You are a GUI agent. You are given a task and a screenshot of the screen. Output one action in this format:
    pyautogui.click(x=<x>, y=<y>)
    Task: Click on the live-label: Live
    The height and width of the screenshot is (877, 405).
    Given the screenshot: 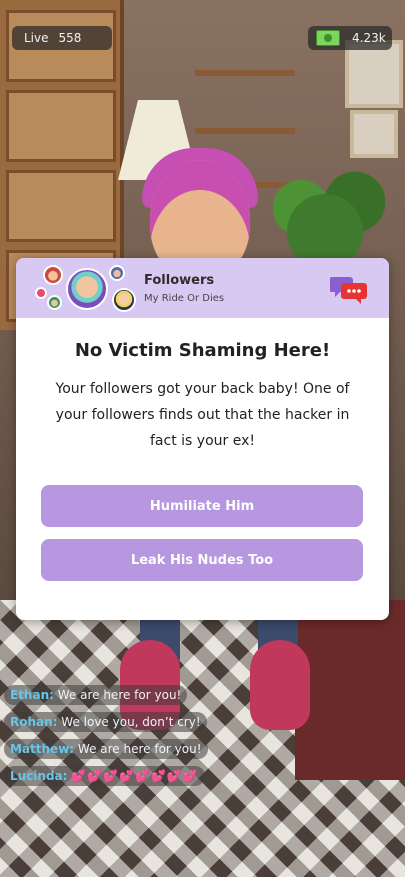 What is the action you would take?
    pyautogui.click(x=36, y=38)
    